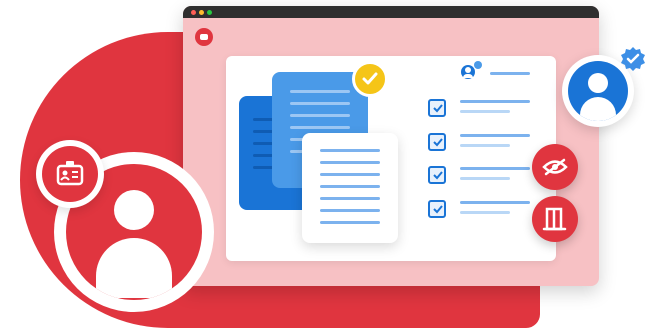 The width and height of the screenshot is (664, 331). I want to click on verified-badge-icon, so click(633, 59).